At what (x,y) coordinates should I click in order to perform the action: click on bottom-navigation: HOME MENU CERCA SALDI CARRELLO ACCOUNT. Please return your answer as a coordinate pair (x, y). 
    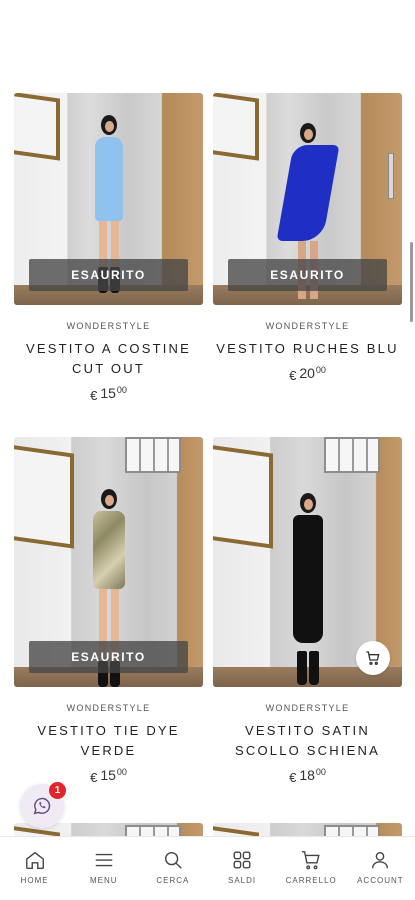
    Looking at the image, I should click on (207, 868).